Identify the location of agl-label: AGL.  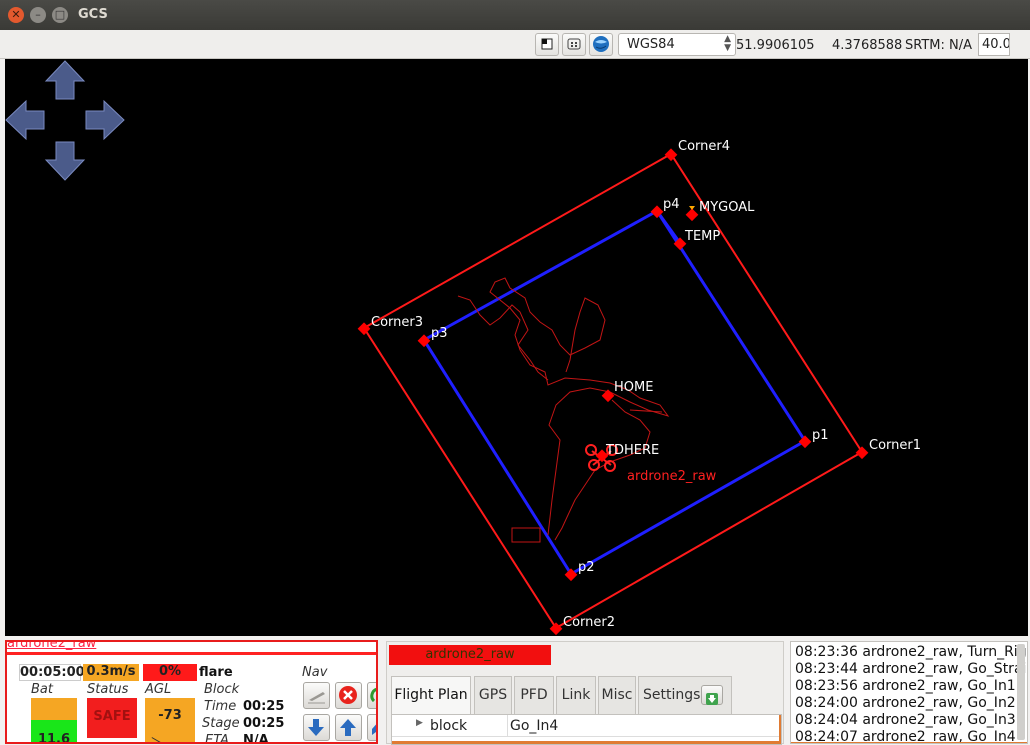
(158, 689).